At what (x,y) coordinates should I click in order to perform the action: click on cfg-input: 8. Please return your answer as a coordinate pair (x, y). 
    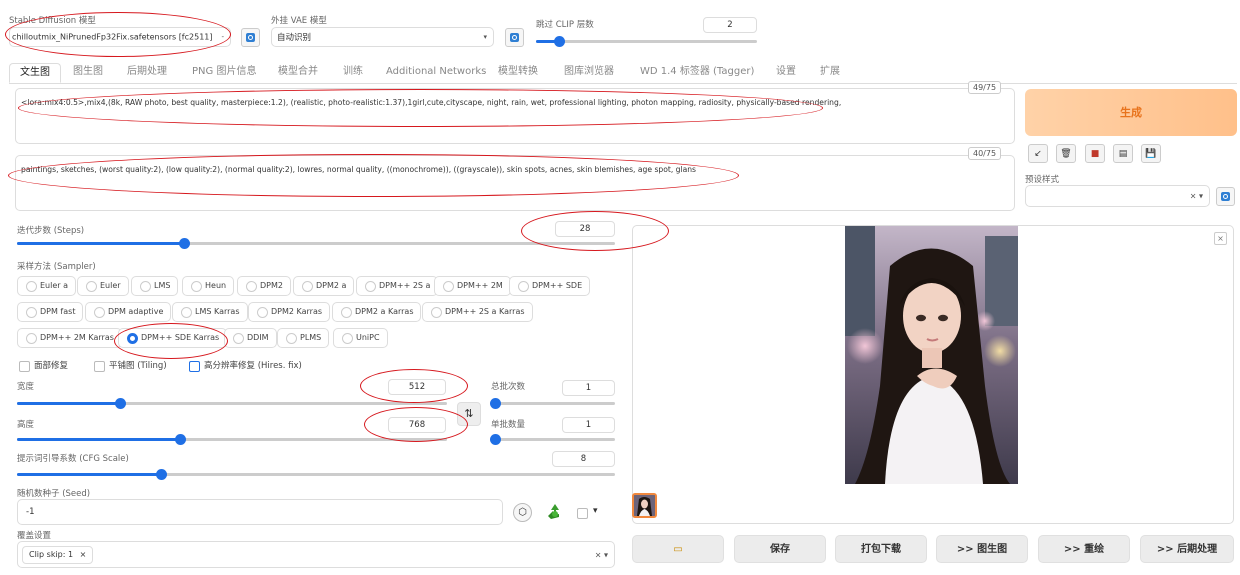
    Looking at the image, I should click on (583, 459).